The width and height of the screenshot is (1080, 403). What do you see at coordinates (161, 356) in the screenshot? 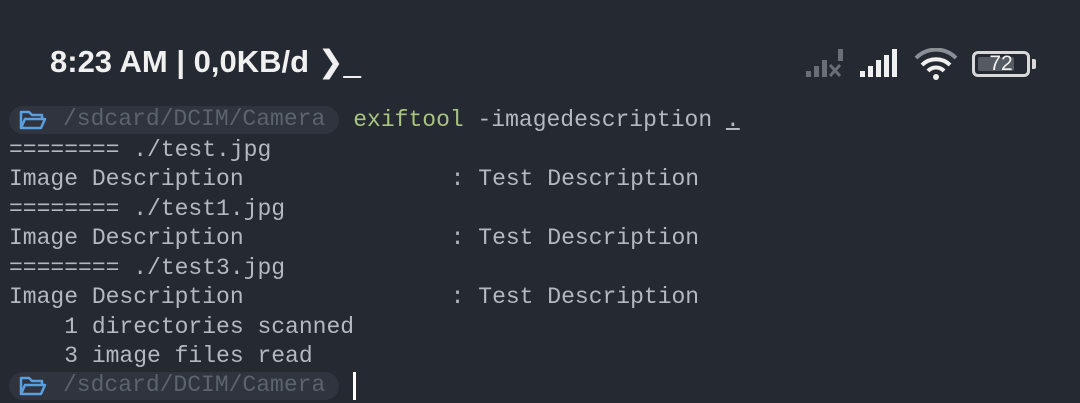
I see `output-line: 3 image files read` at bounding box center [161, 356].